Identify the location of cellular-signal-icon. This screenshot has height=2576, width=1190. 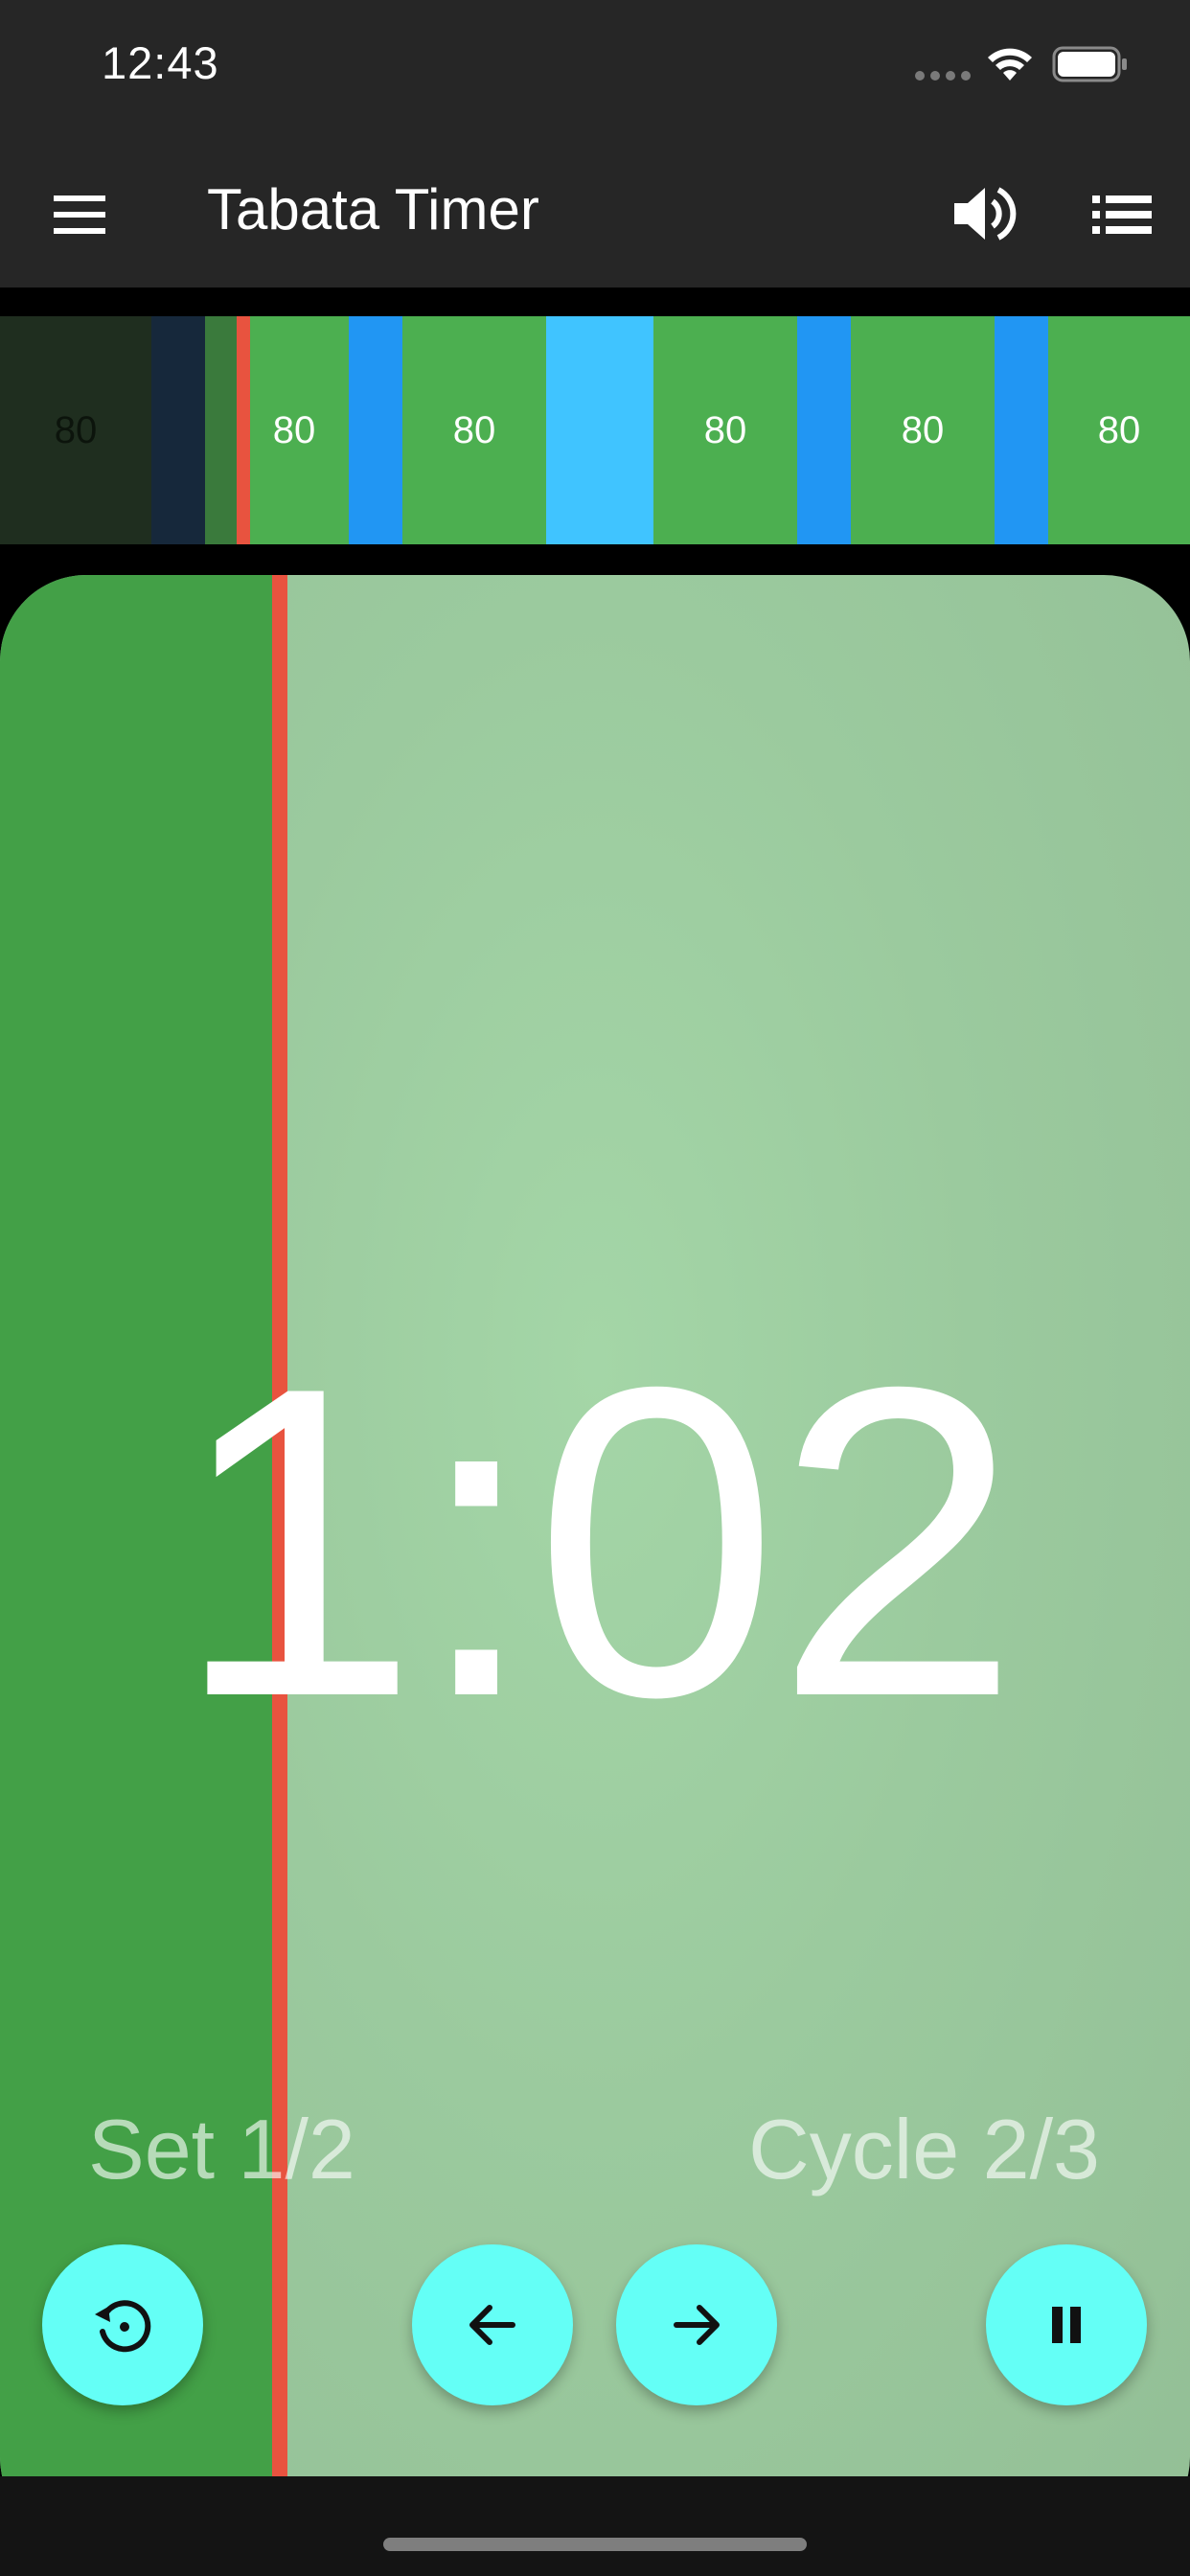
(943, 75).